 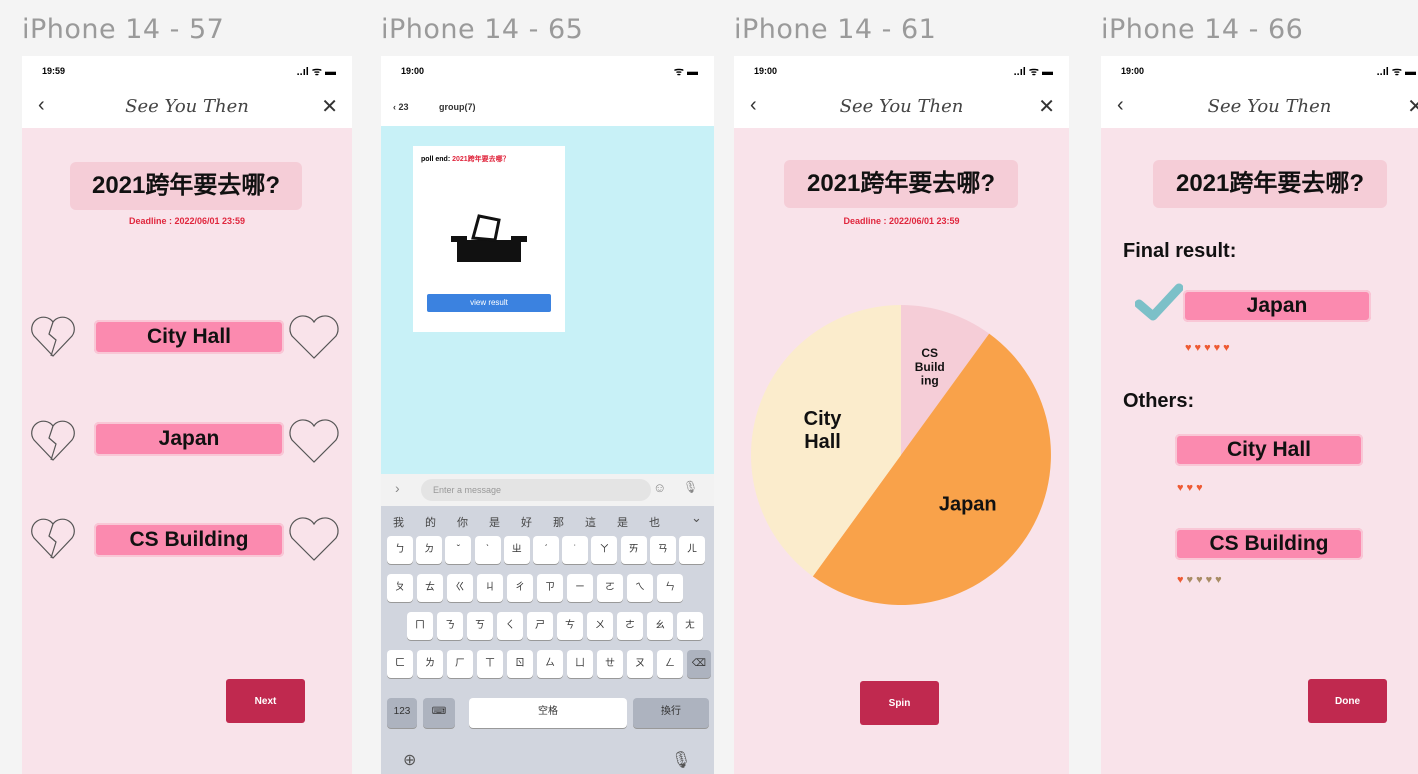 I want to click on key: ㄇ, so click(x=420, y=626).